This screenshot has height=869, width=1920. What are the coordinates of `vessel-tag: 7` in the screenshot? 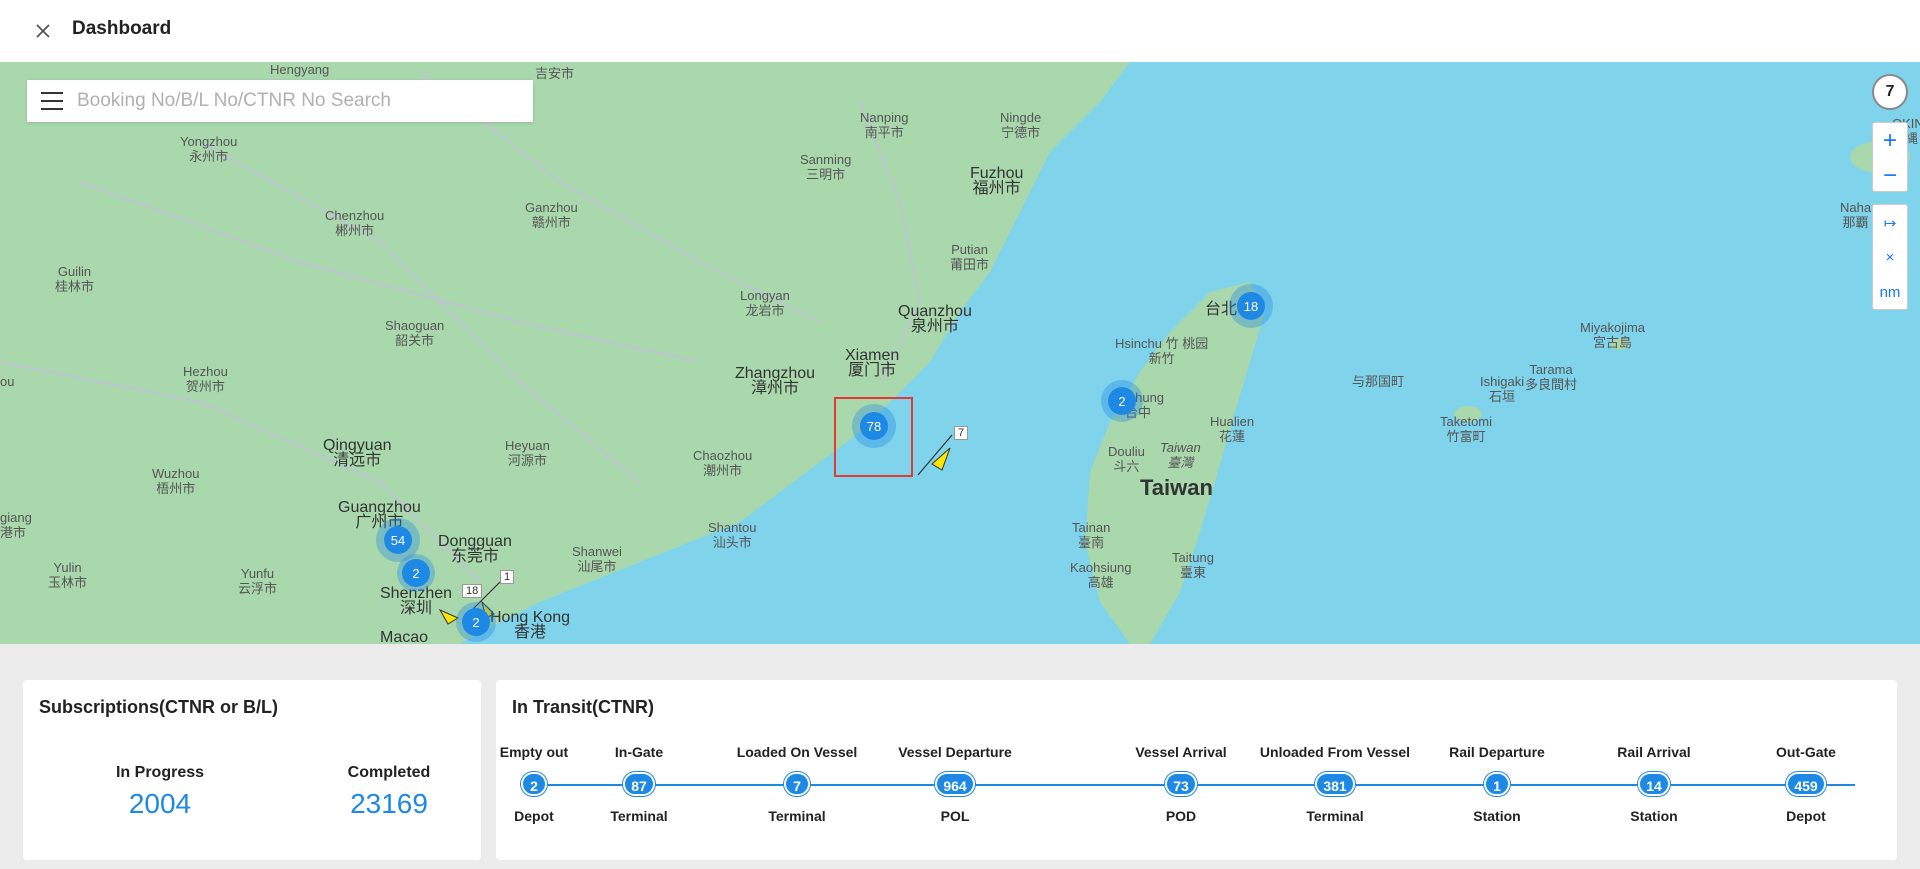 It's located at (961, 433).